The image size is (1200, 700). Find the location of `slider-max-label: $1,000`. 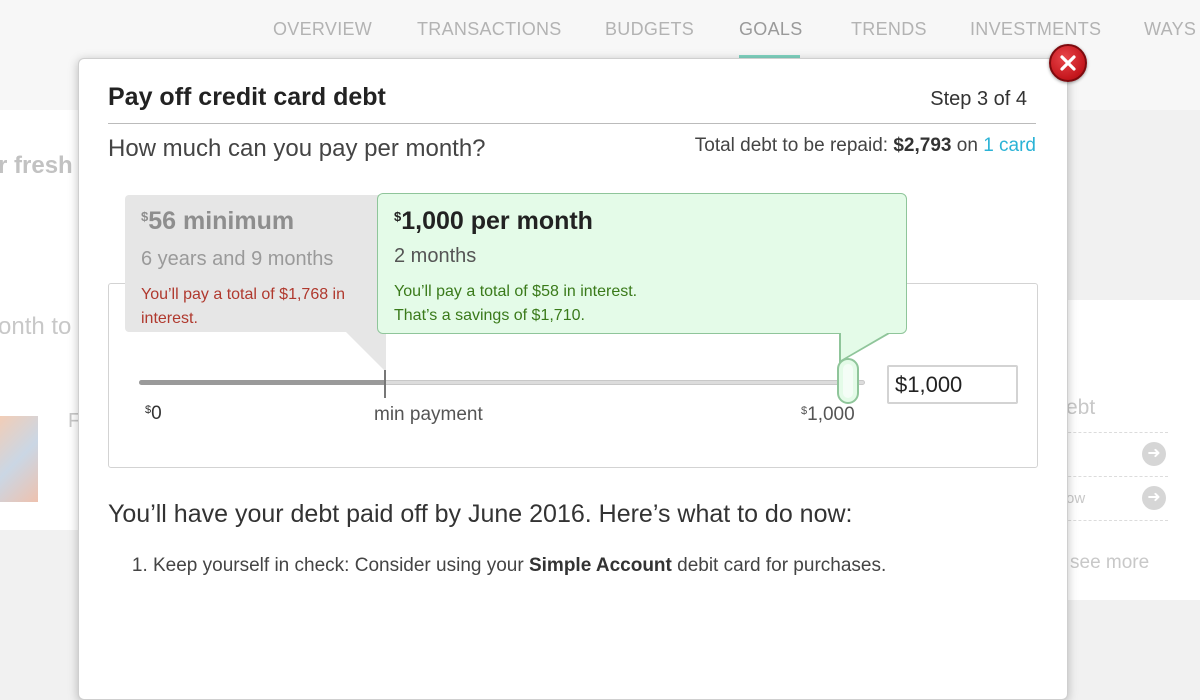

slider-max-label: $1,000 is located at coordinates (828, 415).